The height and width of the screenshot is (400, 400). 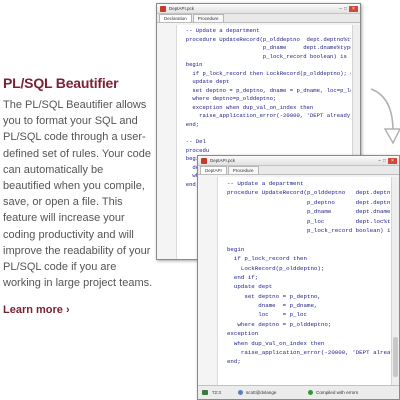 I want to click on code-text: p_dname dept.dname%type, p_loc, so click(x=306, y=48).